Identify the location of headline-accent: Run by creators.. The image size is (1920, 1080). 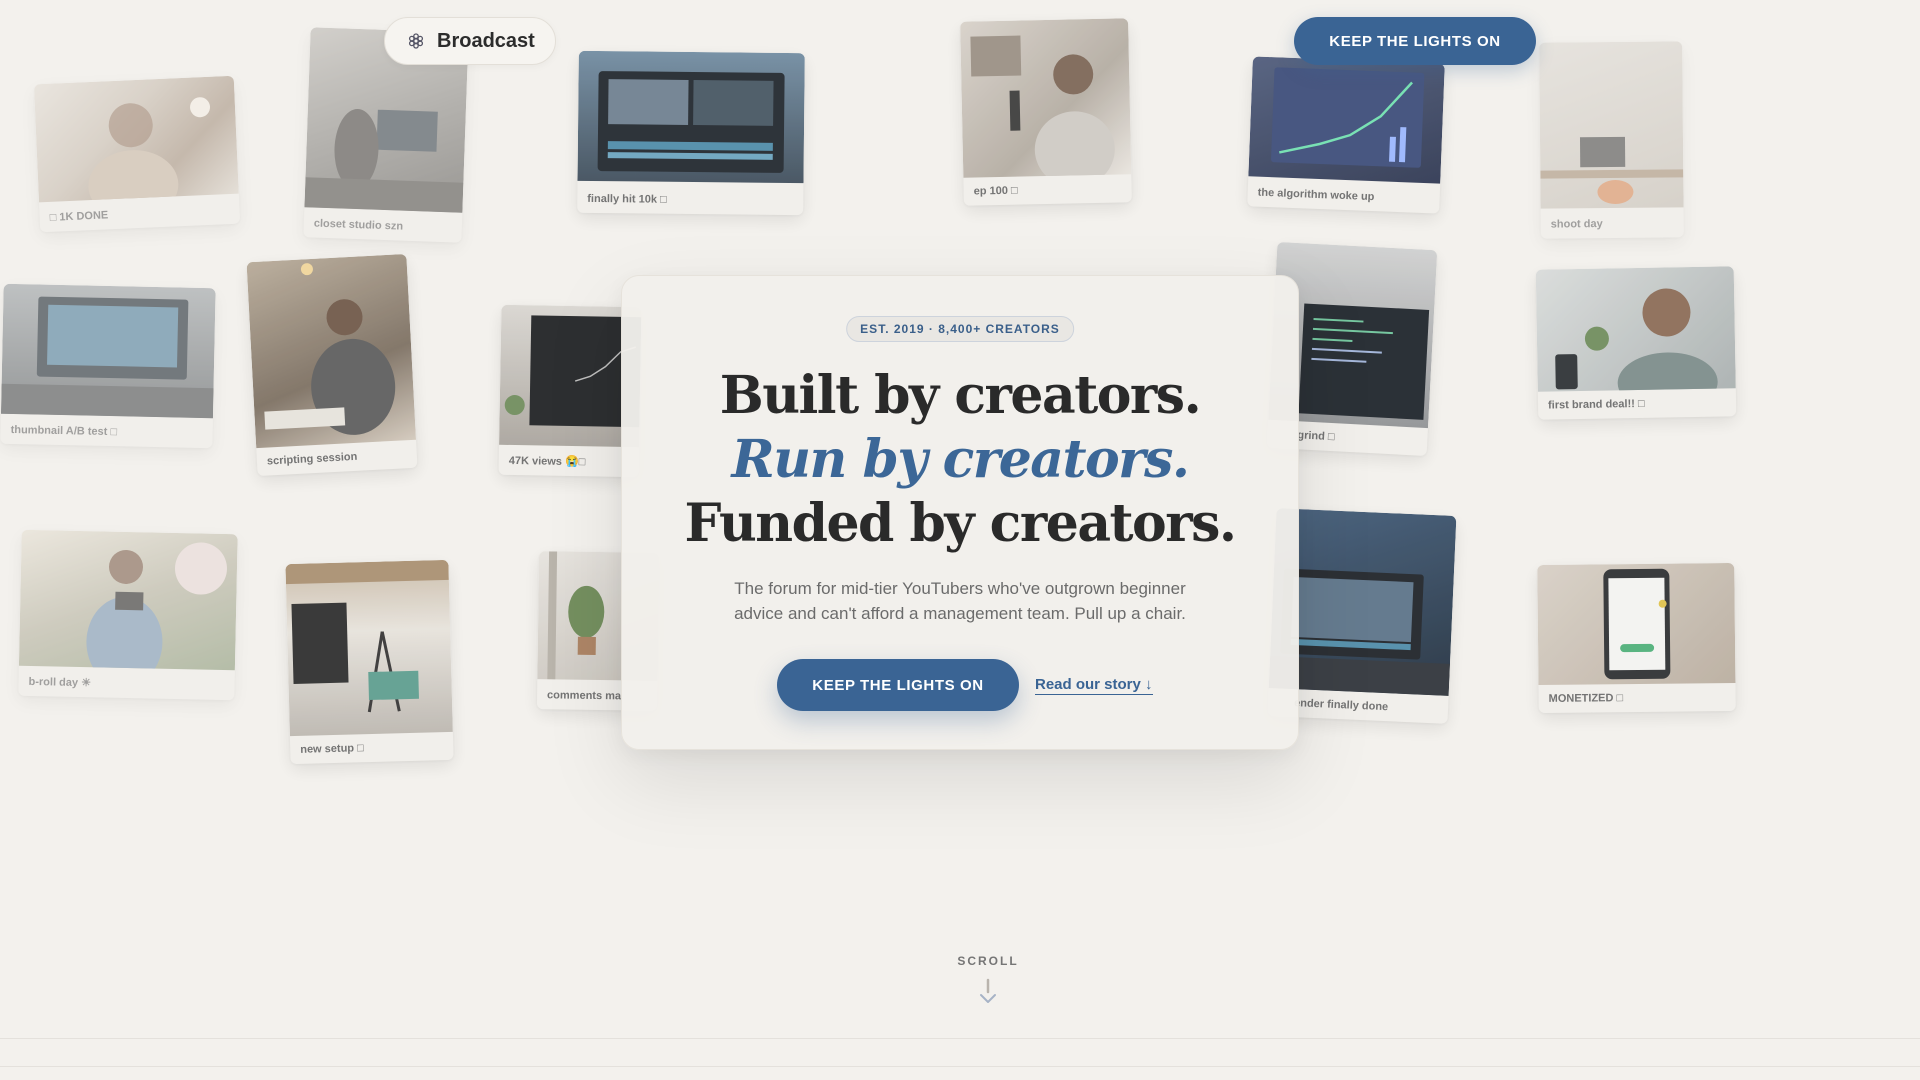
(960, 459).